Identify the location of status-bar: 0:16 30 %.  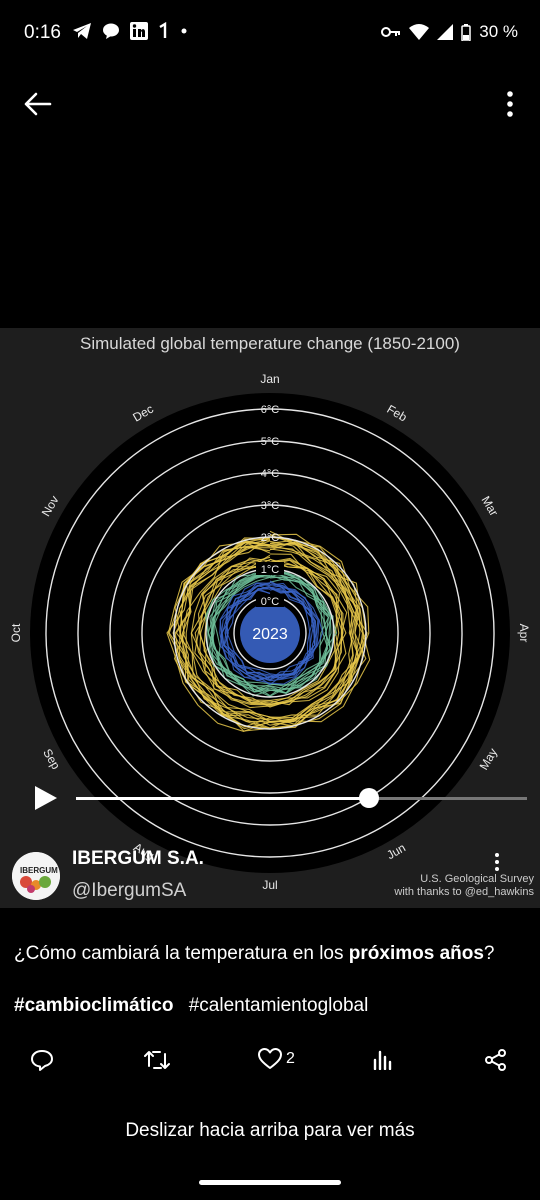
(270, 34).